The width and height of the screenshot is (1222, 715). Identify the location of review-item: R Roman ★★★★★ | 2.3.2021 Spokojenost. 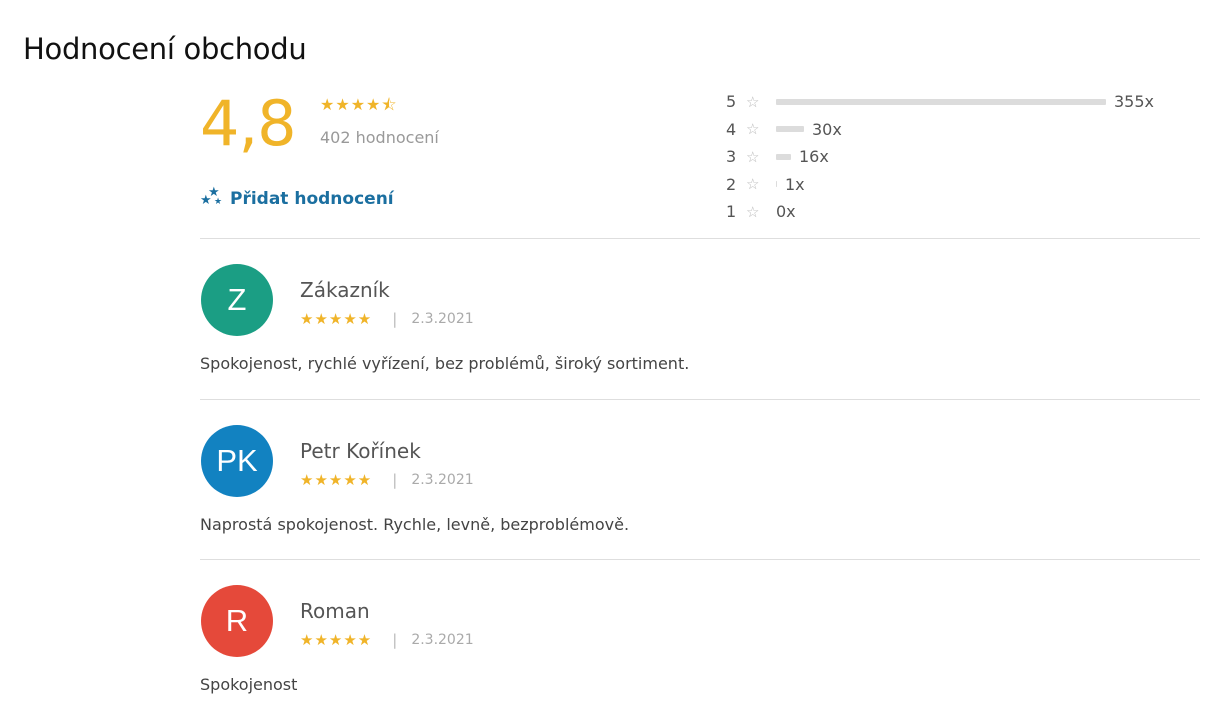
(700, 650).